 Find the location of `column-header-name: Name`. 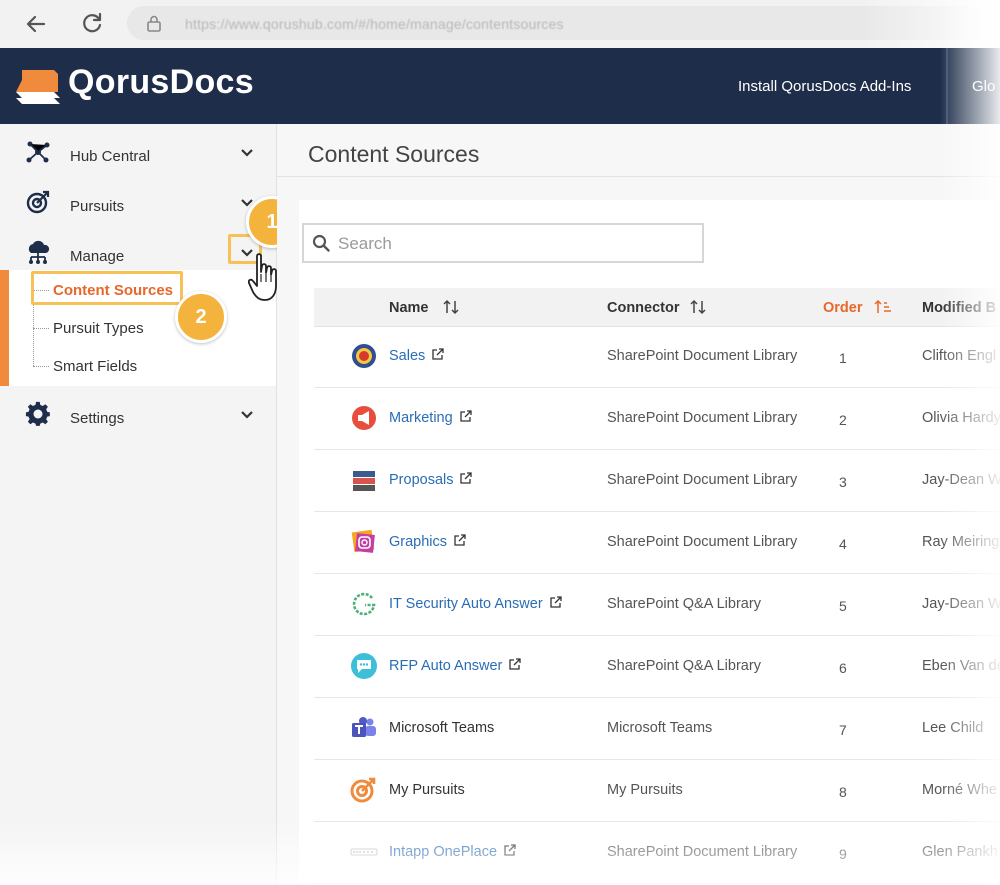

column-header-name: Name is located at coordinates (409, 308).